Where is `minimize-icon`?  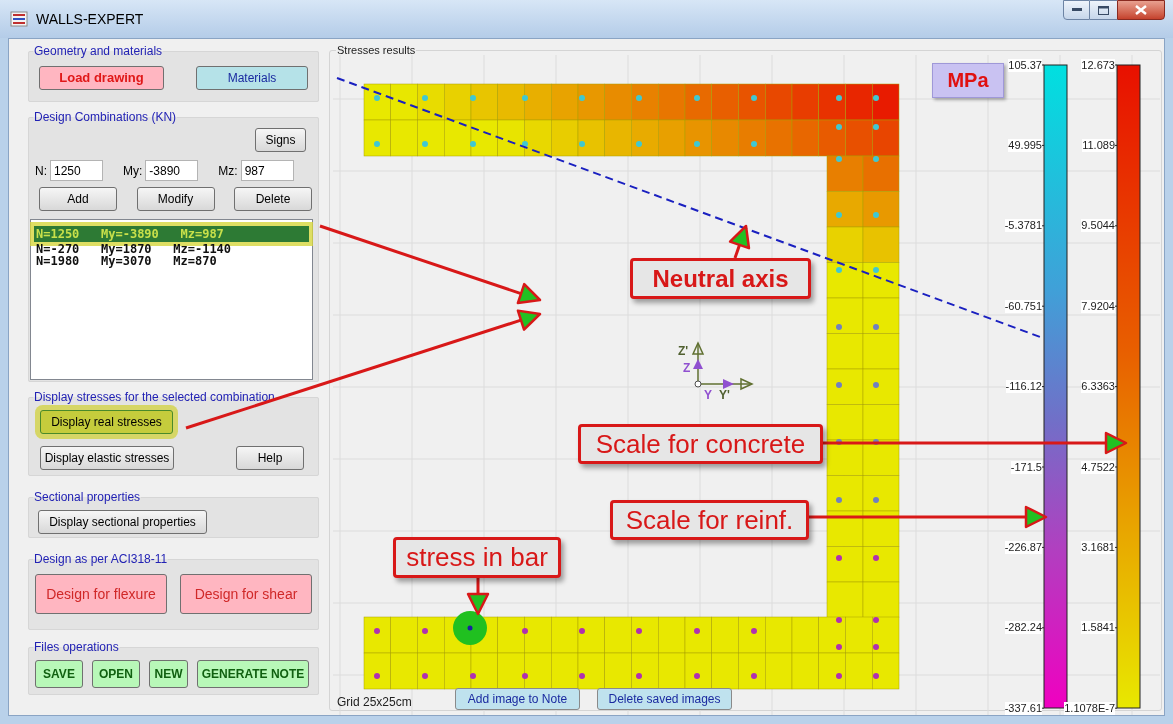
minimize-icon is located at coordinates (1076, 10).